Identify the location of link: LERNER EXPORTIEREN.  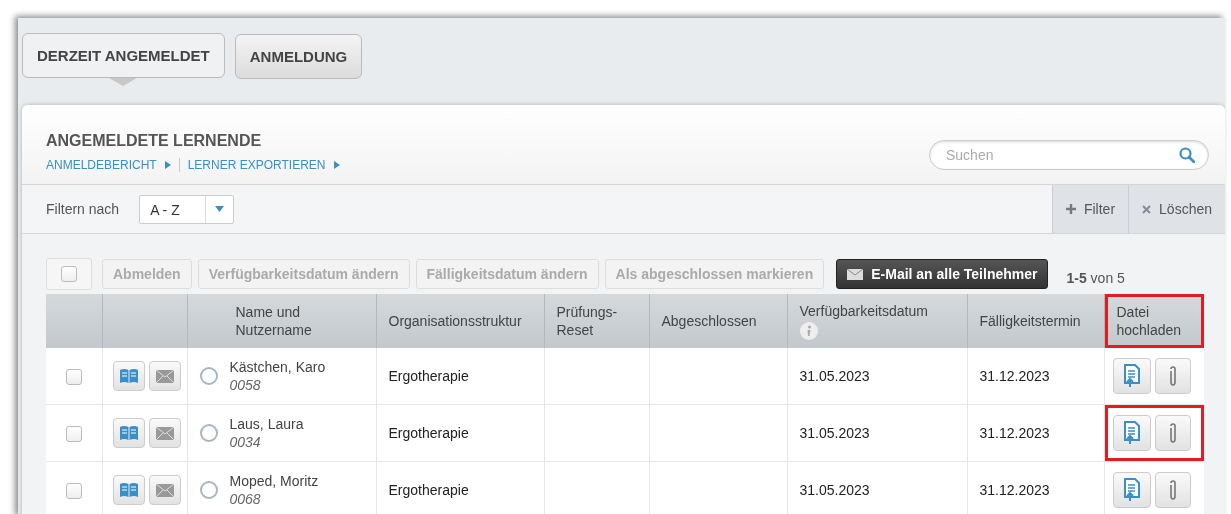
(256, 165).